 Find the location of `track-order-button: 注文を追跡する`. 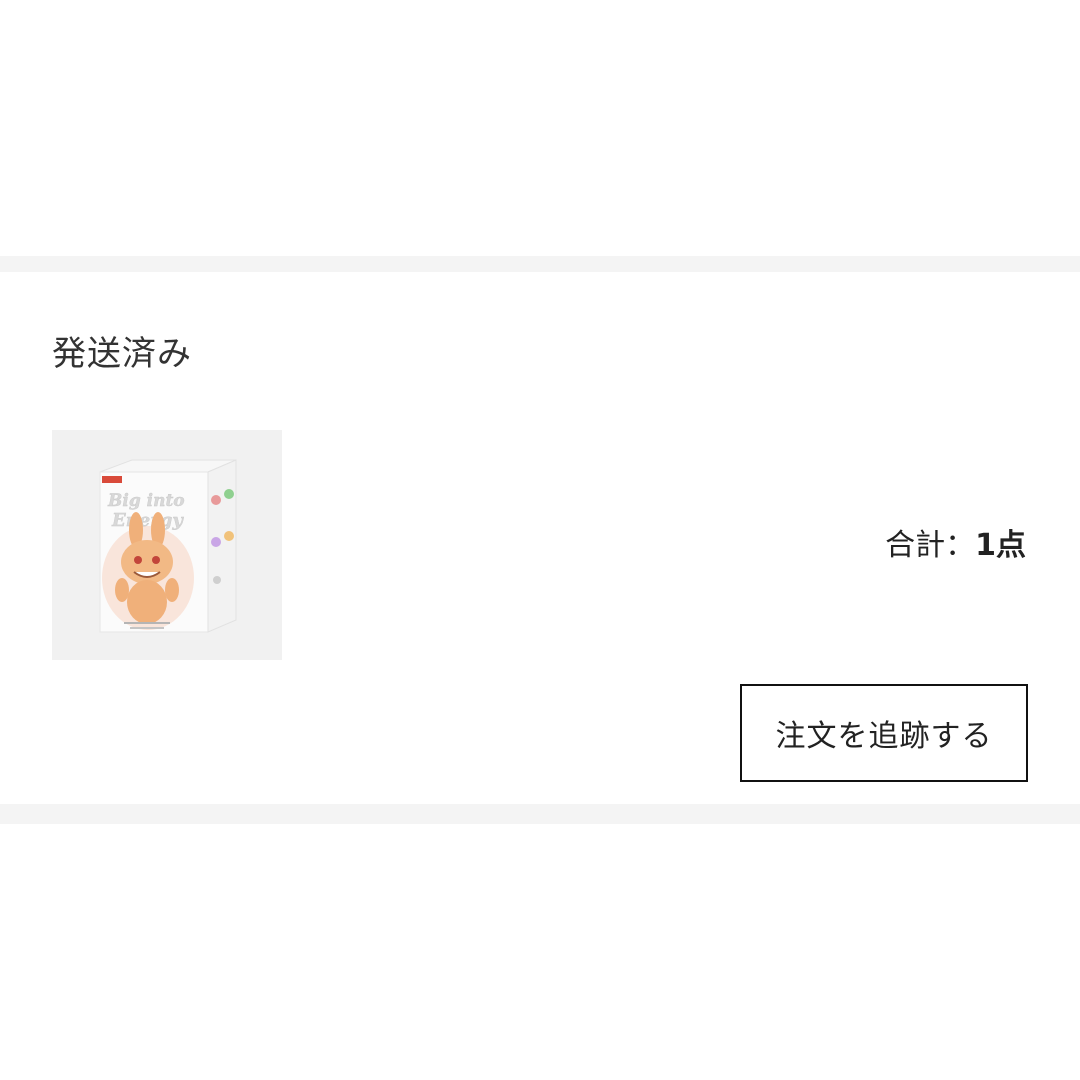

track-order-button: 注文を追跡する is located at coordinates (884, 733).